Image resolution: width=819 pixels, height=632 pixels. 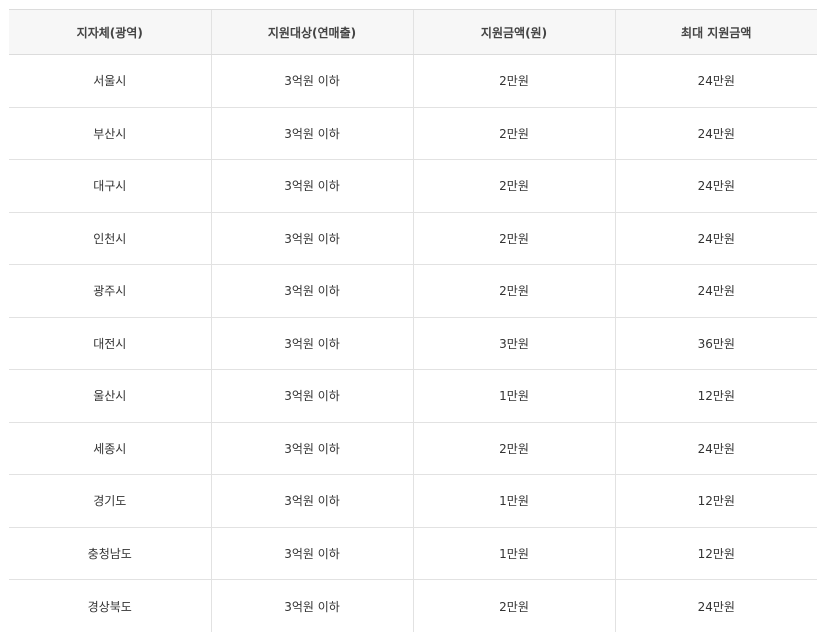 I want to click on header-amount: 지원금액(원), so click(x=514, y=32).